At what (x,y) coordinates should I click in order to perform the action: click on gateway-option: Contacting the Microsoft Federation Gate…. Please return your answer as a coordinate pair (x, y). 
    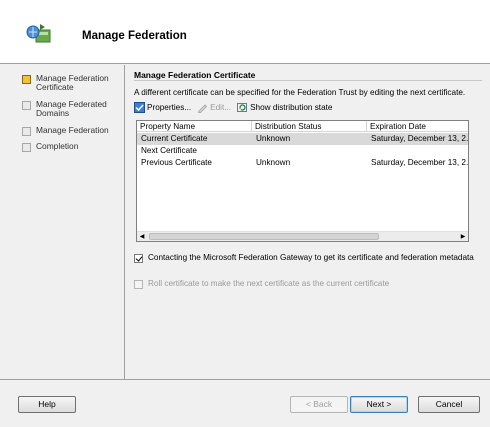
    Looking at the image, I should click on (304, 258).